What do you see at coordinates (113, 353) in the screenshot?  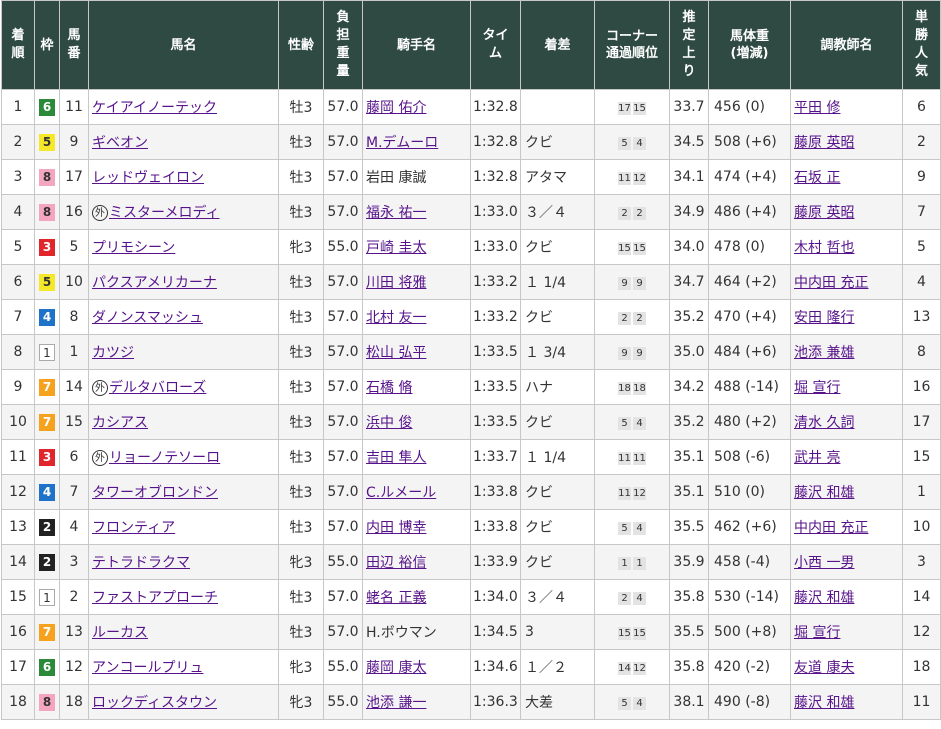 I see `horse-name-link: カツジ` at bounding box center [113, 353].